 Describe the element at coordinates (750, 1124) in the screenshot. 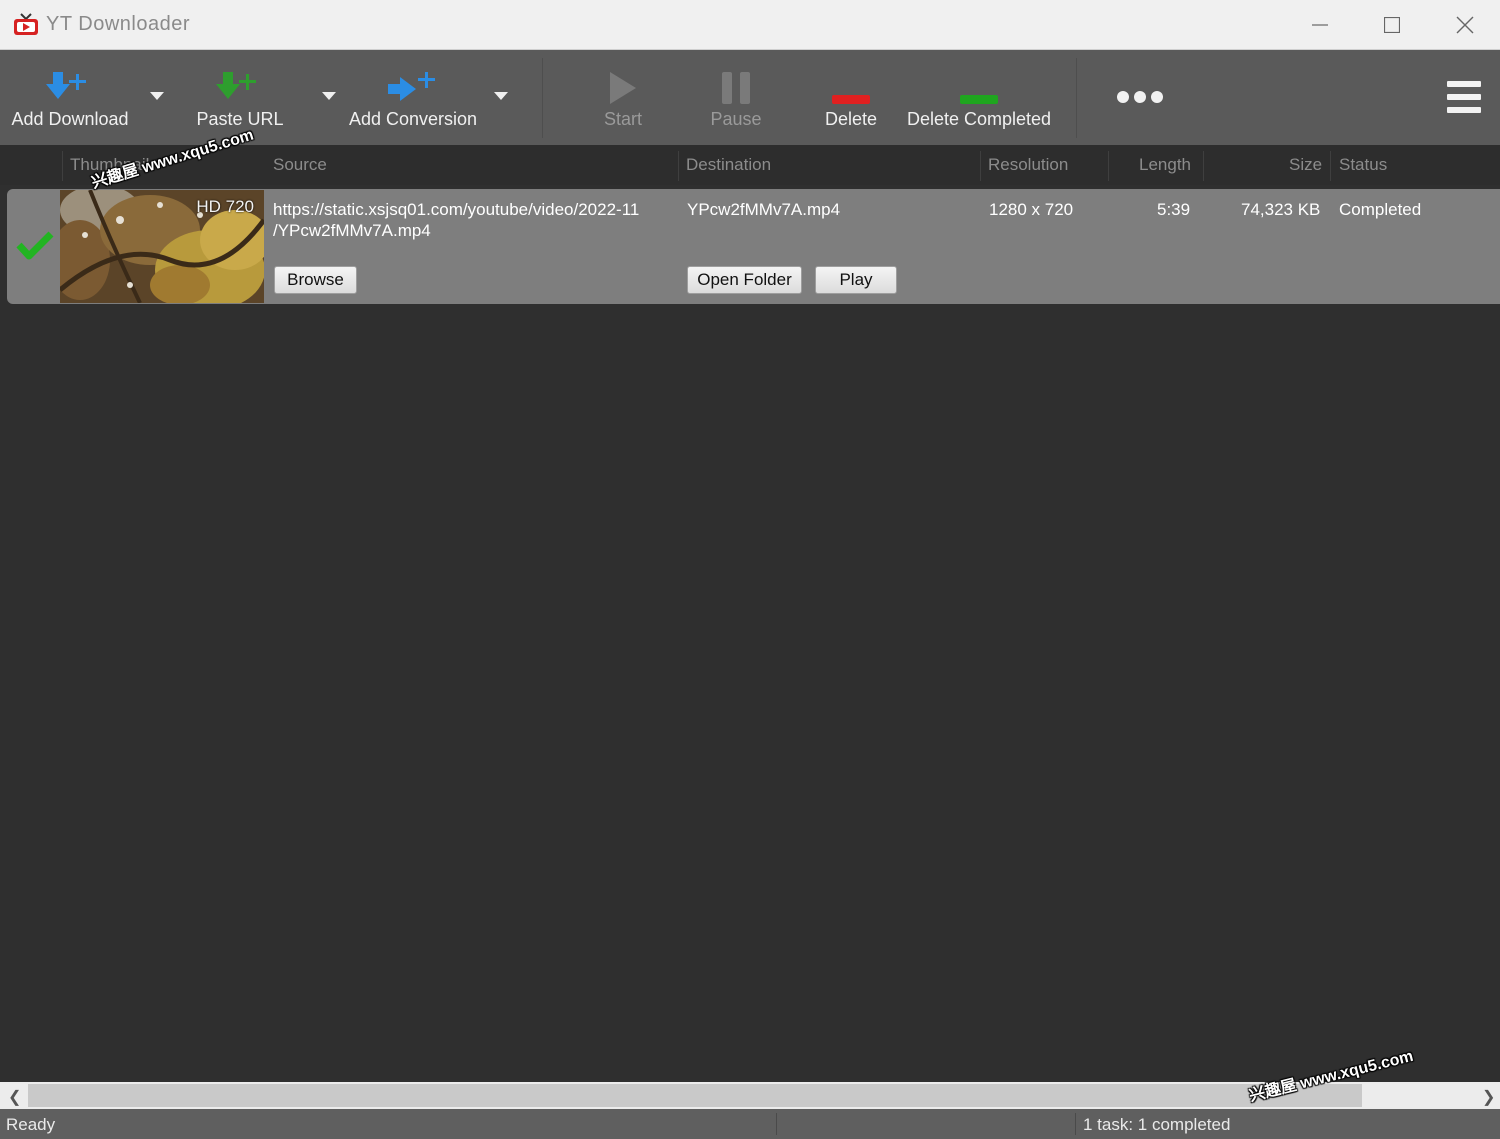

I see `status-bar: Ready 1 task: 1 completed` at that location.